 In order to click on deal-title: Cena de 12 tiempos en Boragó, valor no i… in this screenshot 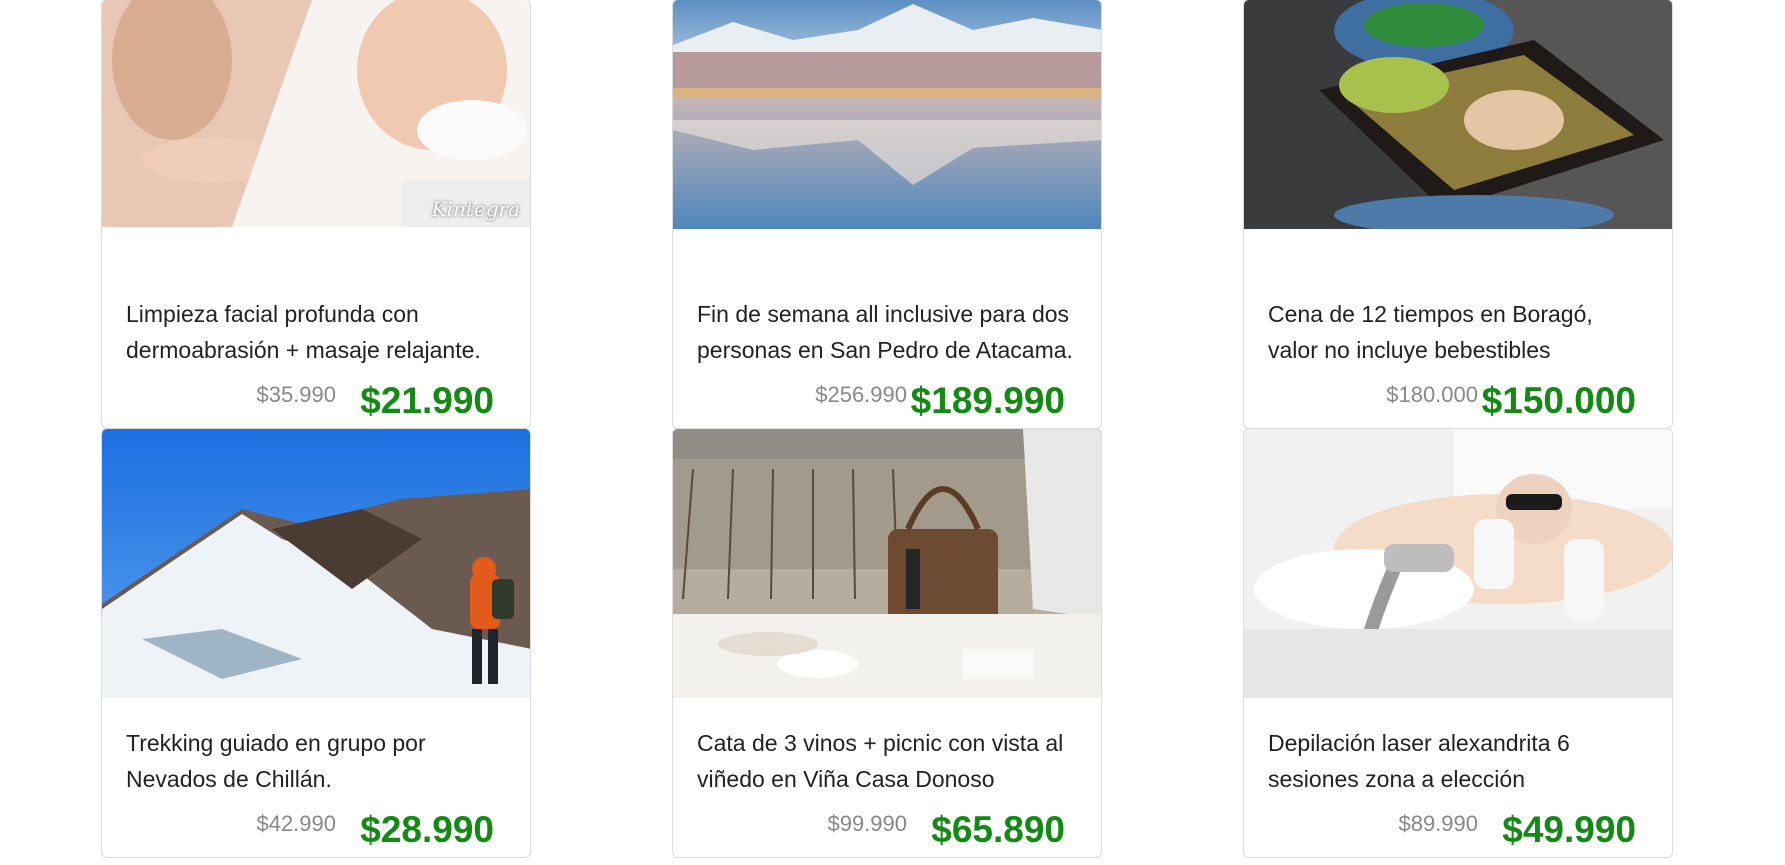, I will do `click(1458, 332)`.